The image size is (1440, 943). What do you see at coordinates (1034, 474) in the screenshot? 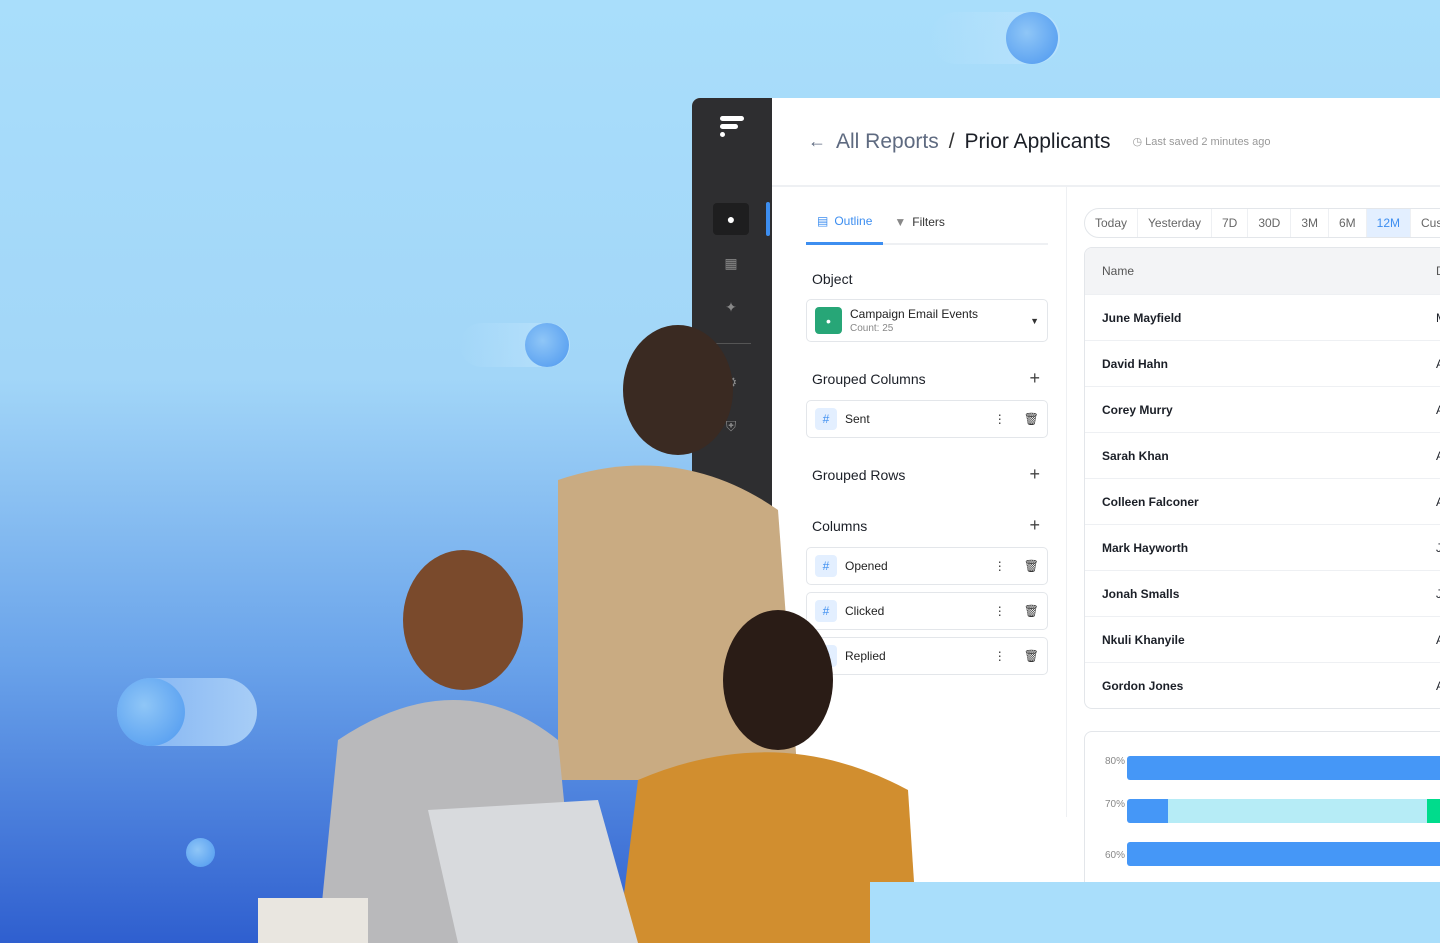
I see `add-grouped-row-button: +` at bounding box center [1034, 474].